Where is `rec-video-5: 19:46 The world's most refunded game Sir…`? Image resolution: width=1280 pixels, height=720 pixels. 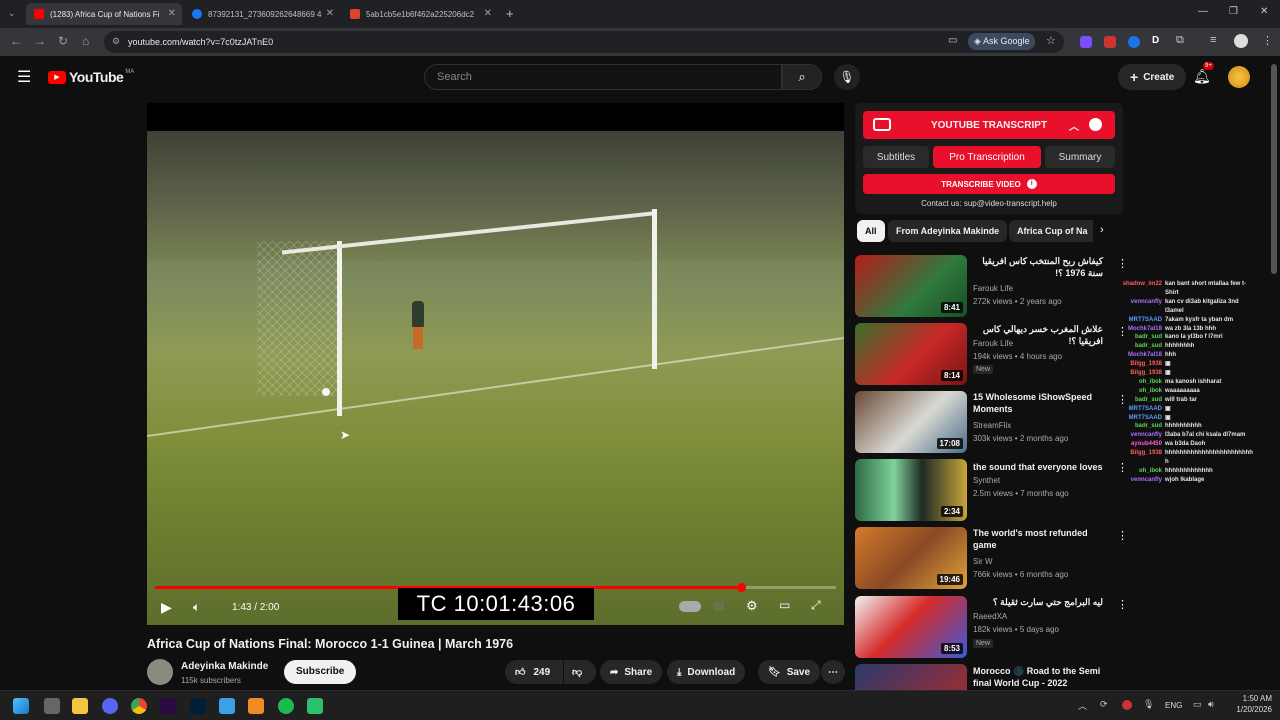
rec-video-5: 19:46 The world's most refunded game Sir… is located at coordinates (991, 559).